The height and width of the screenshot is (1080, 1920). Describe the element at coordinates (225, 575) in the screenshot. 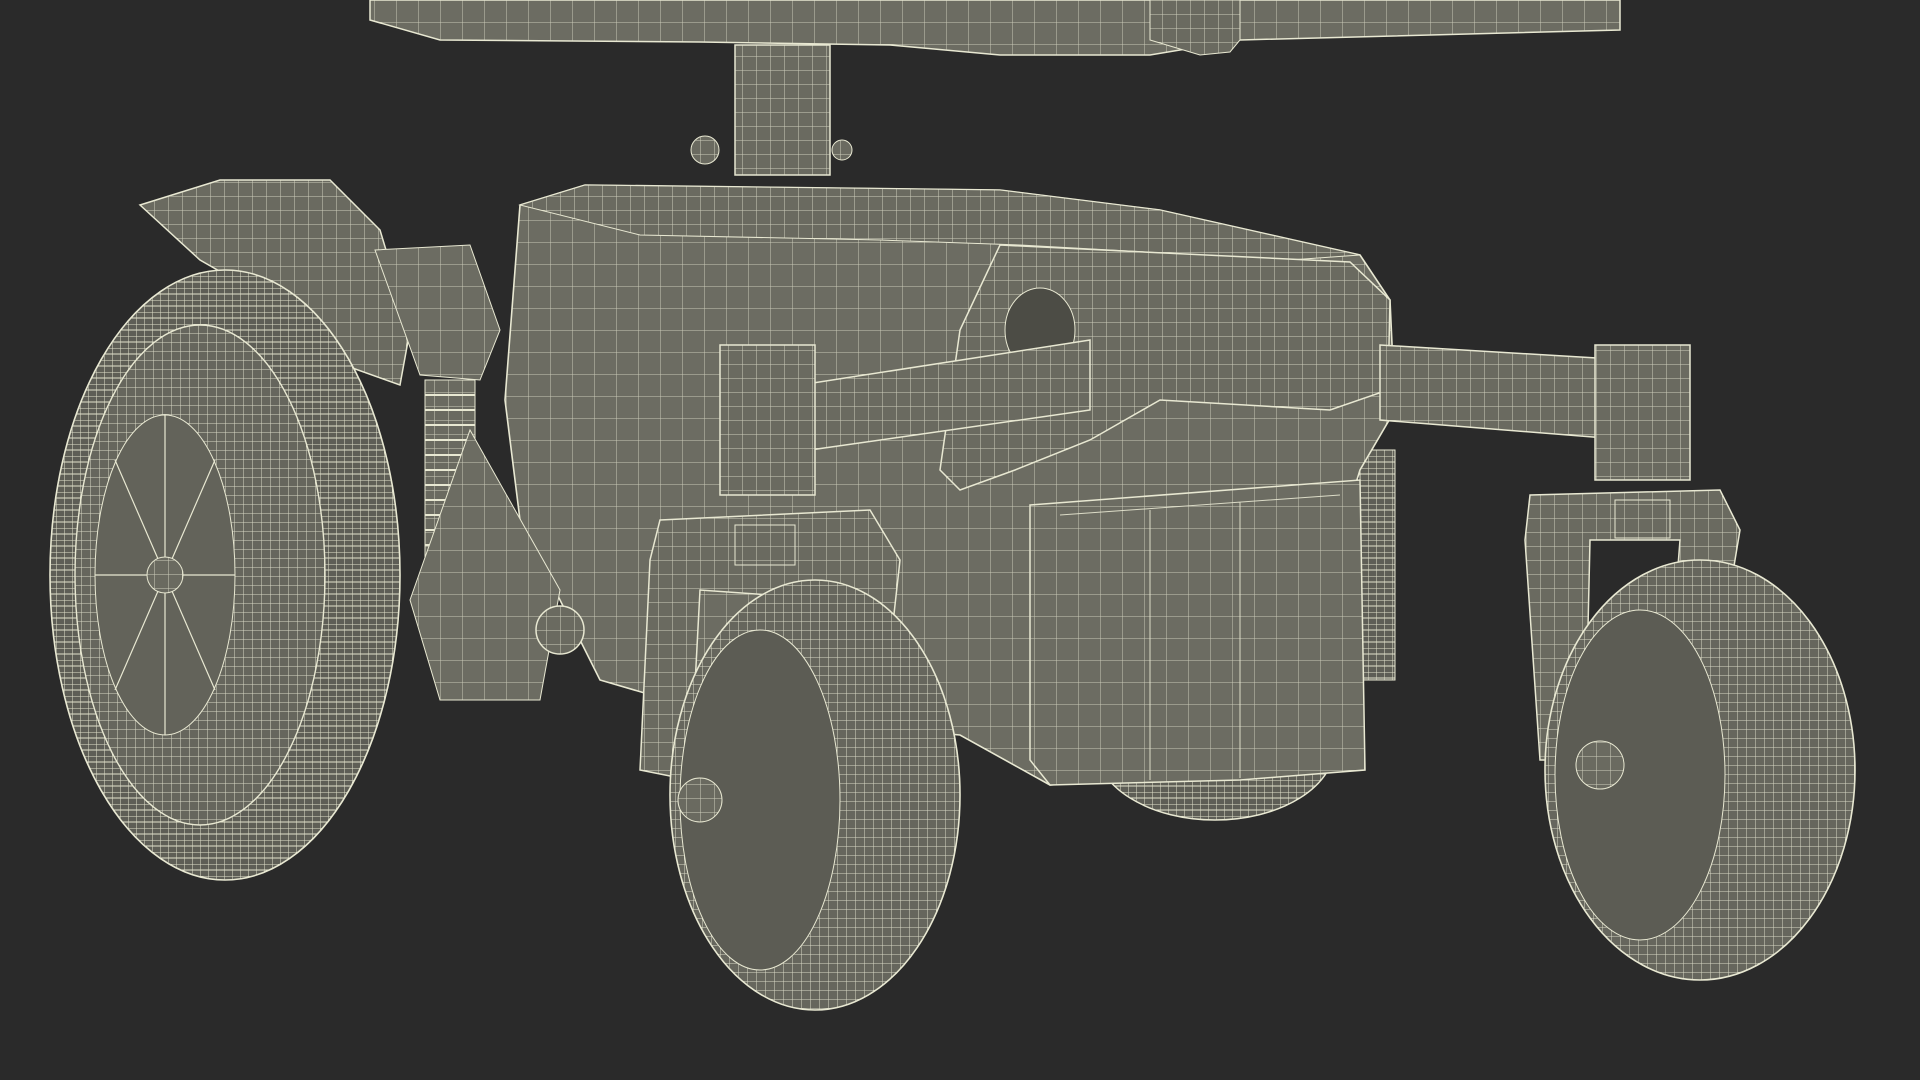

I see `drive-wheel-left` at that location.